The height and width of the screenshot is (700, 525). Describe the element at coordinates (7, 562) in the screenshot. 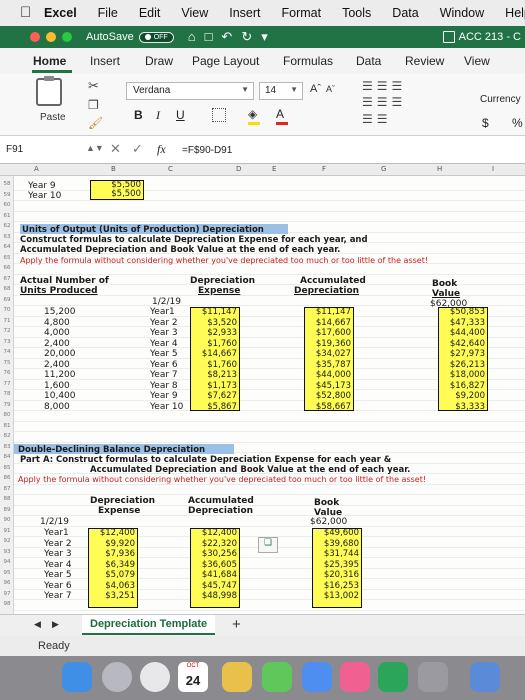

I see `row-number: 94` at that location.